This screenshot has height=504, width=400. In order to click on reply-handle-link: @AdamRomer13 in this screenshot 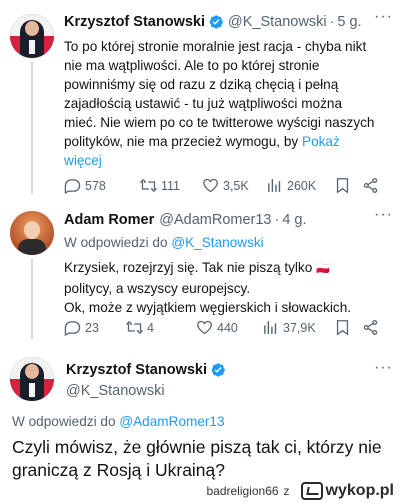, I will do `click(171, 421)`.